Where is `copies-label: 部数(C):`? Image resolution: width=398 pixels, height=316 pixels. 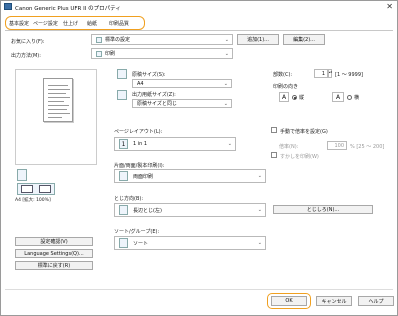
copies-label: 部数(C): is located at coordinates (283, 75).